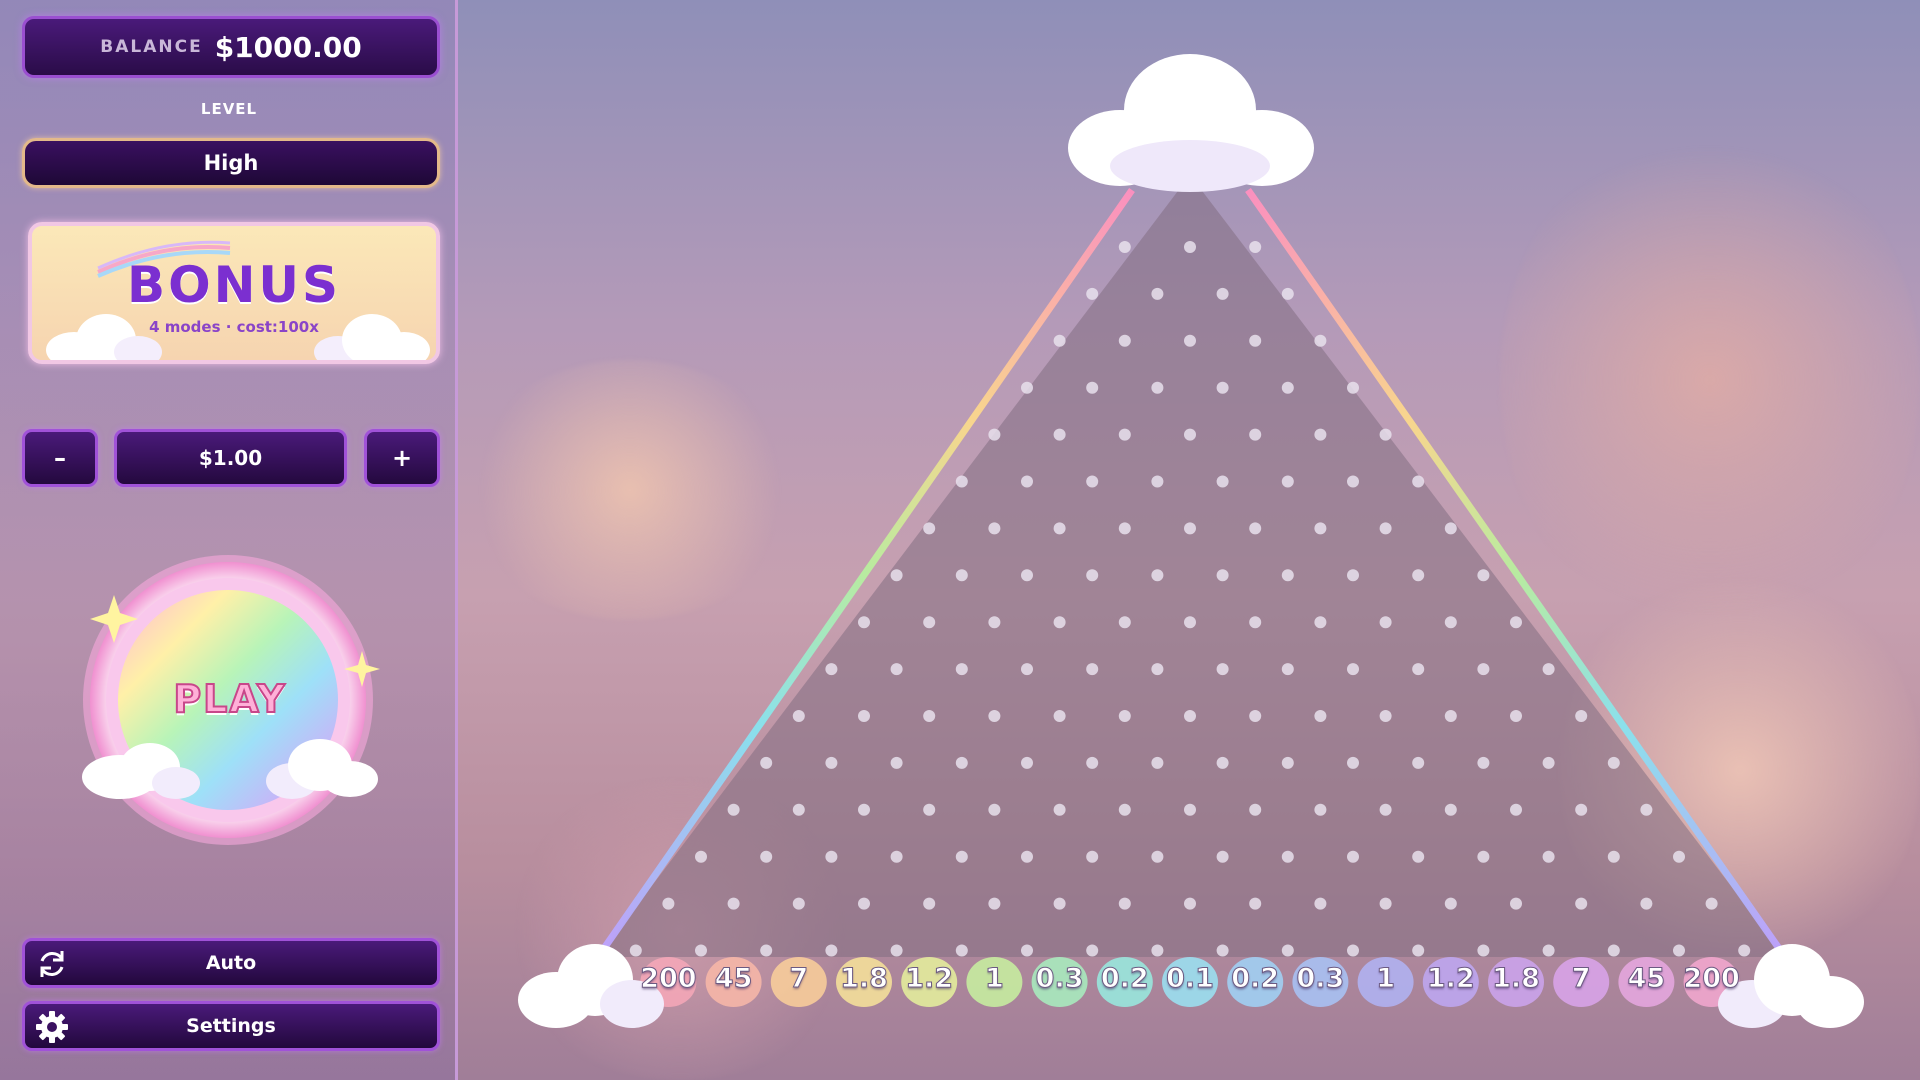  What do you see at coordinates (1711, 979) in the screenshot?
I see `multiplier-slot: 200` at bounding box center [1711, 979].